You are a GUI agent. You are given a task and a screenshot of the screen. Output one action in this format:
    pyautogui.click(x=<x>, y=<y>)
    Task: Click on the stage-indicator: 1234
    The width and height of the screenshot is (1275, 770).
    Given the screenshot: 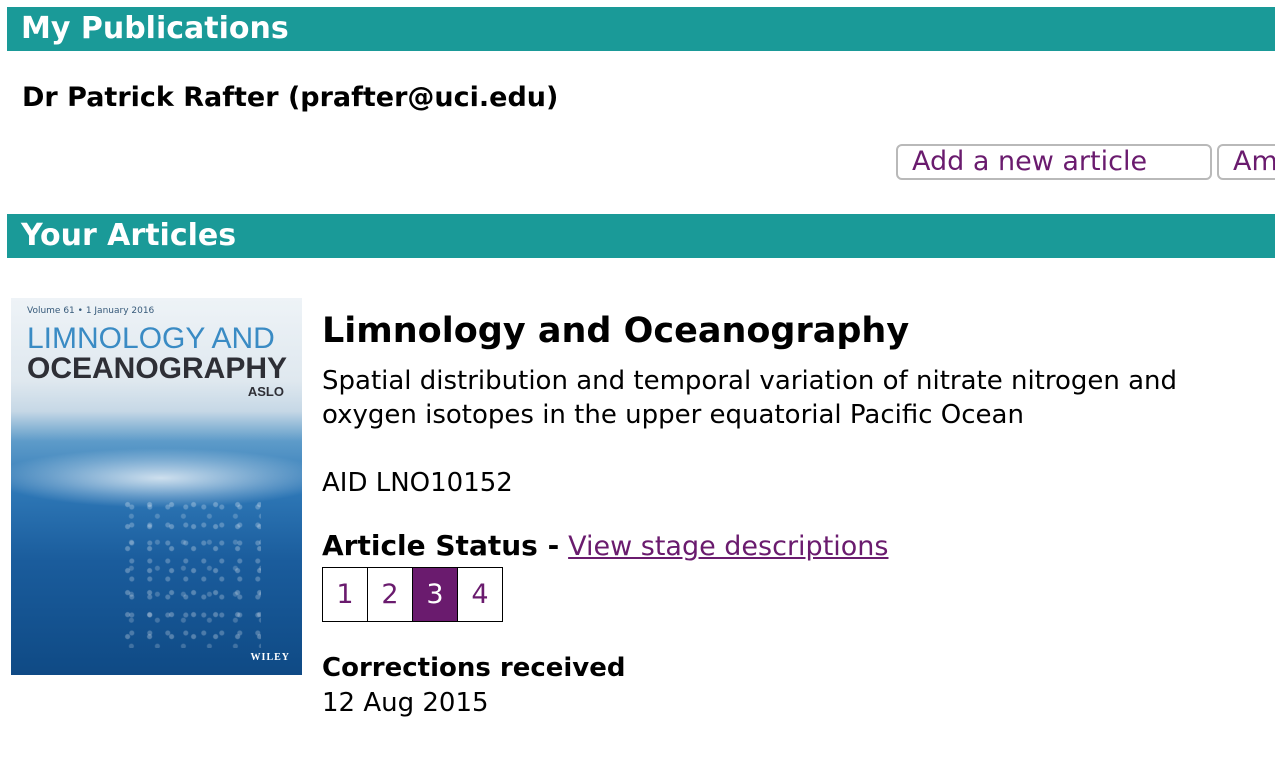 What is the action you would take?
    pyautogui.click(x=412, y=594)
    